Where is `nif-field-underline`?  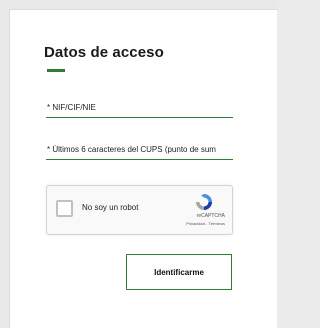 nif-field-underline is located at coordinates (139, 117).